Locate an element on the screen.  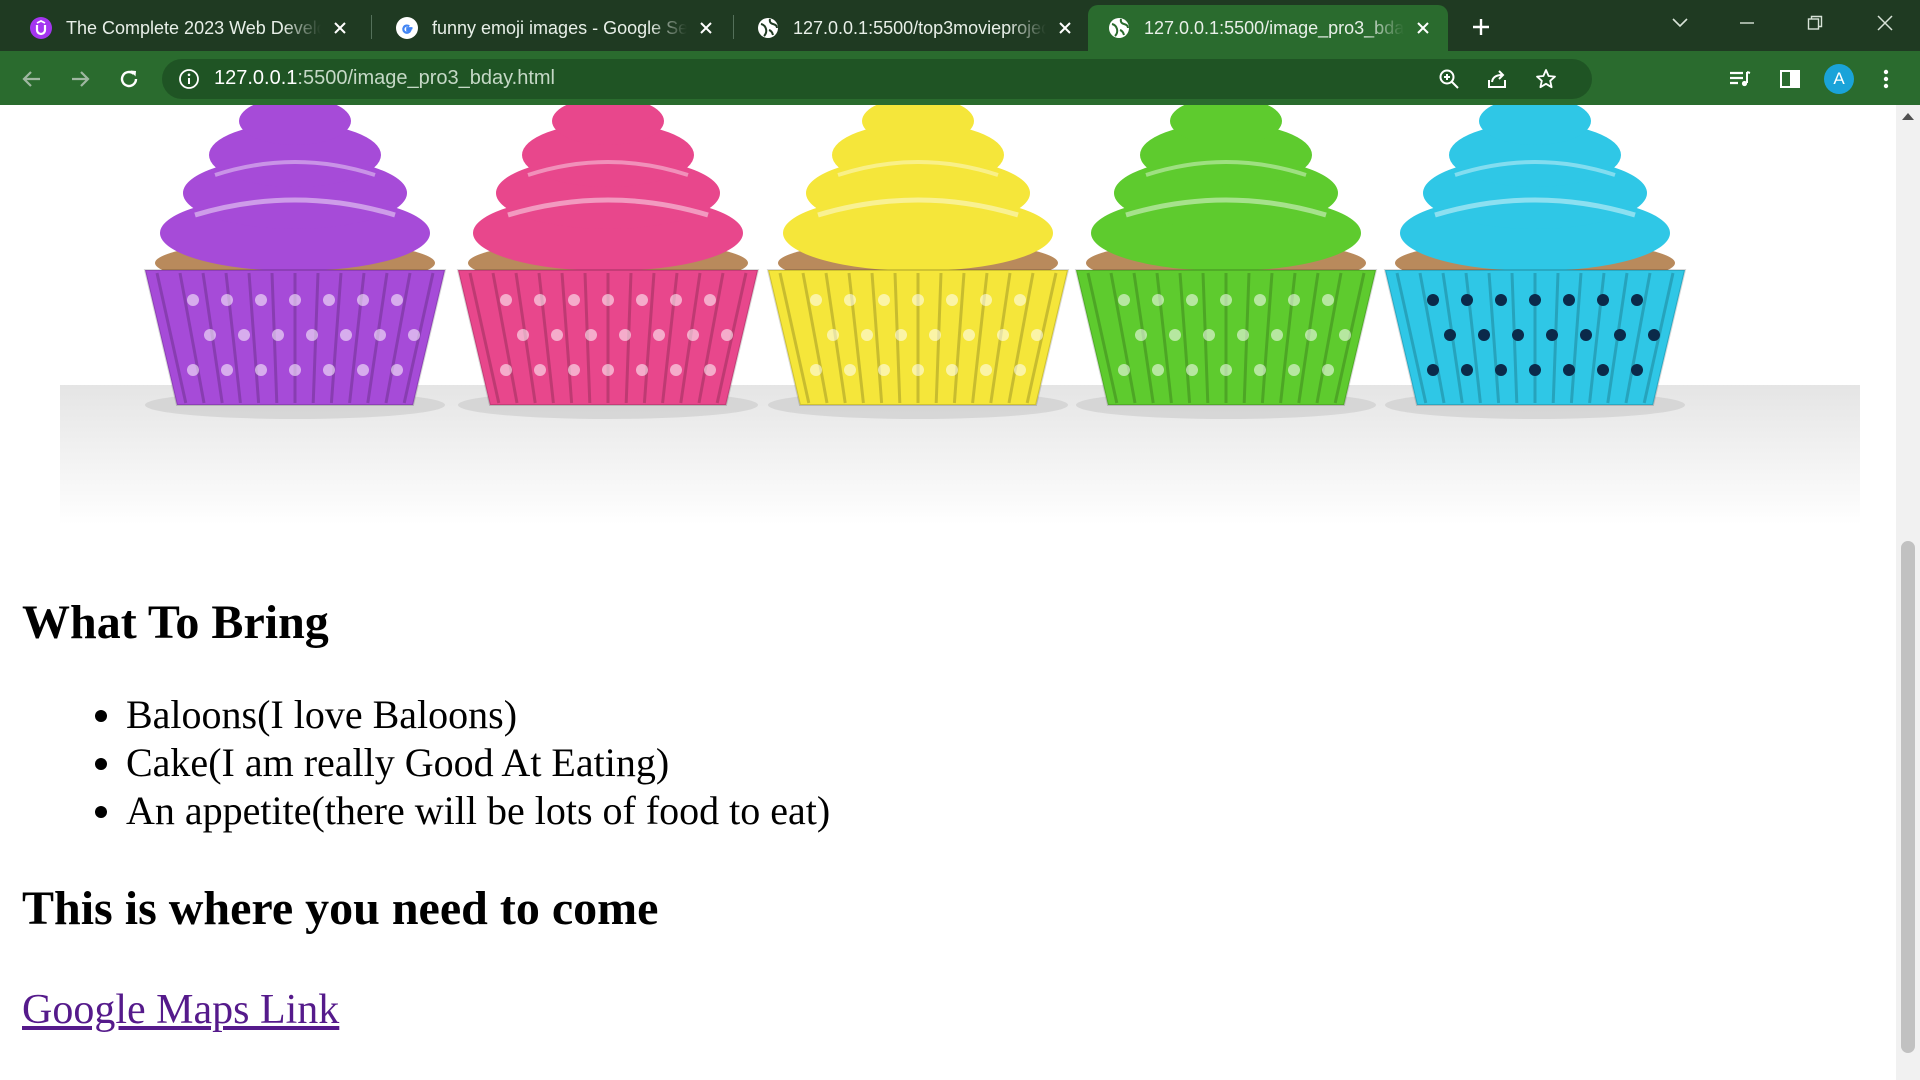
arrow-right-icon is located at coordinates (81, 79).